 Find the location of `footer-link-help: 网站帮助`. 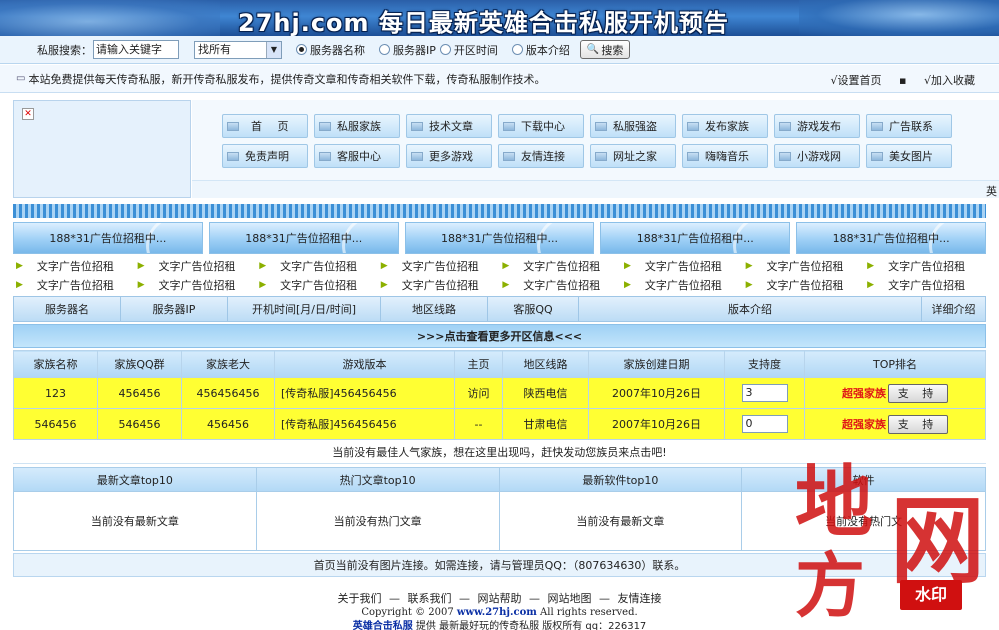

footer-link-help: 网站帮助 is located at coordinates (500, 598).